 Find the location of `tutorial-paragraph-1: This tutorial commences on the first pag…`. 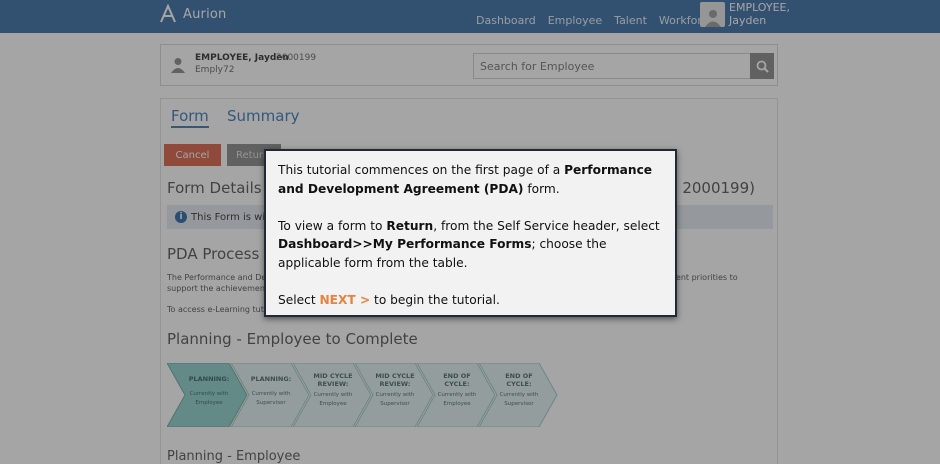

tutorial-paragraph-1: This tutorial commences on the first pag… is located at coordinates (465, 179).